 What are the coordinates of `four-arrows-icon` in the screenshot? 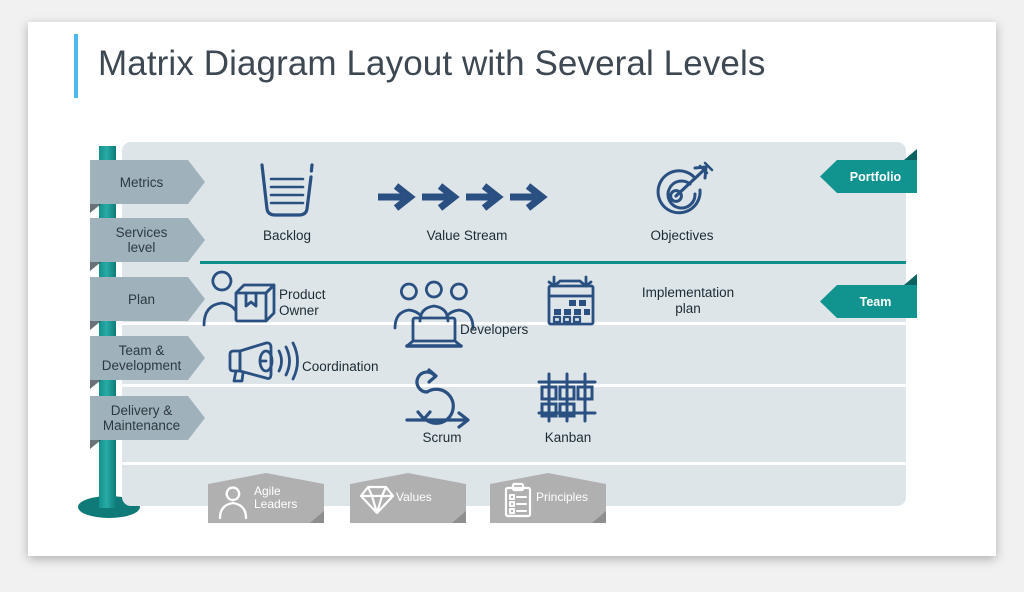 It's located at (467, 197).